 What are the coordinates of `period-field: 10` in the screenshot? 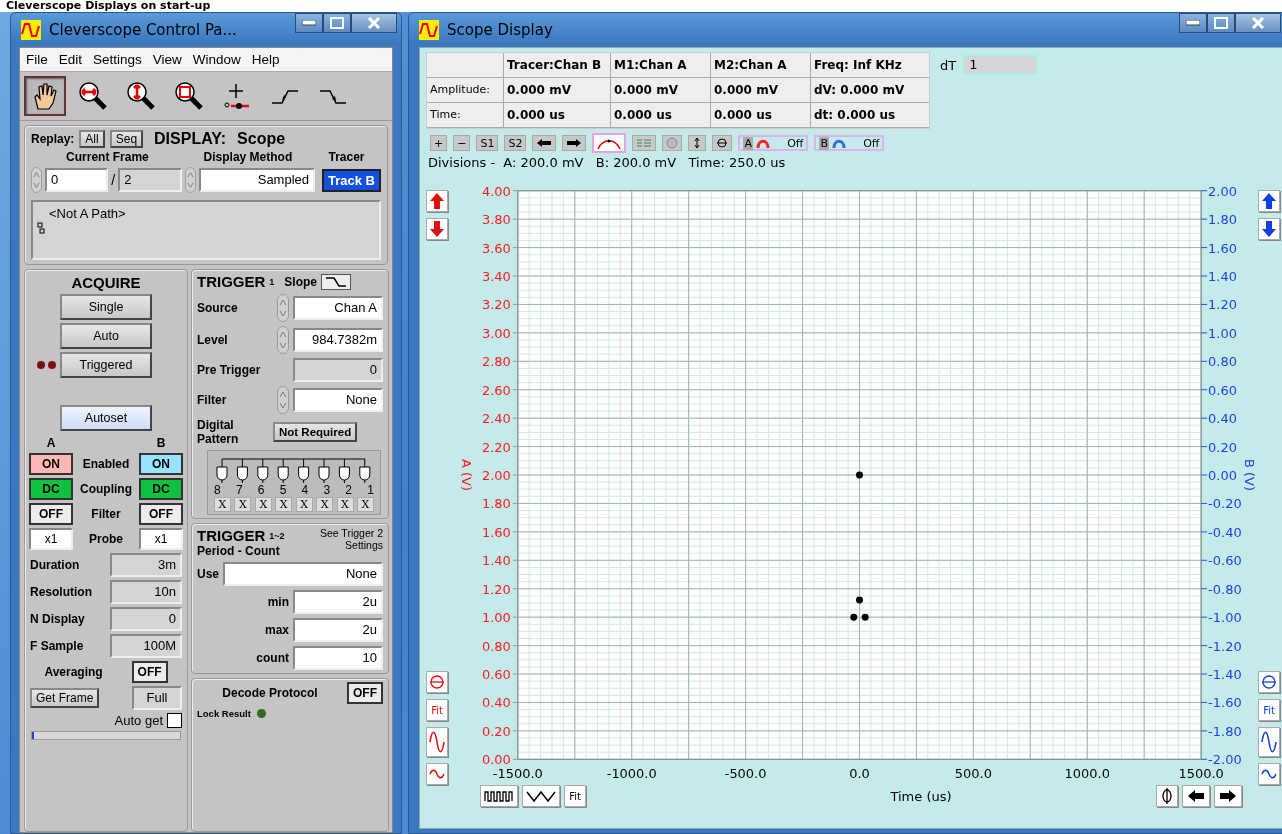 It's located at (338, 658).